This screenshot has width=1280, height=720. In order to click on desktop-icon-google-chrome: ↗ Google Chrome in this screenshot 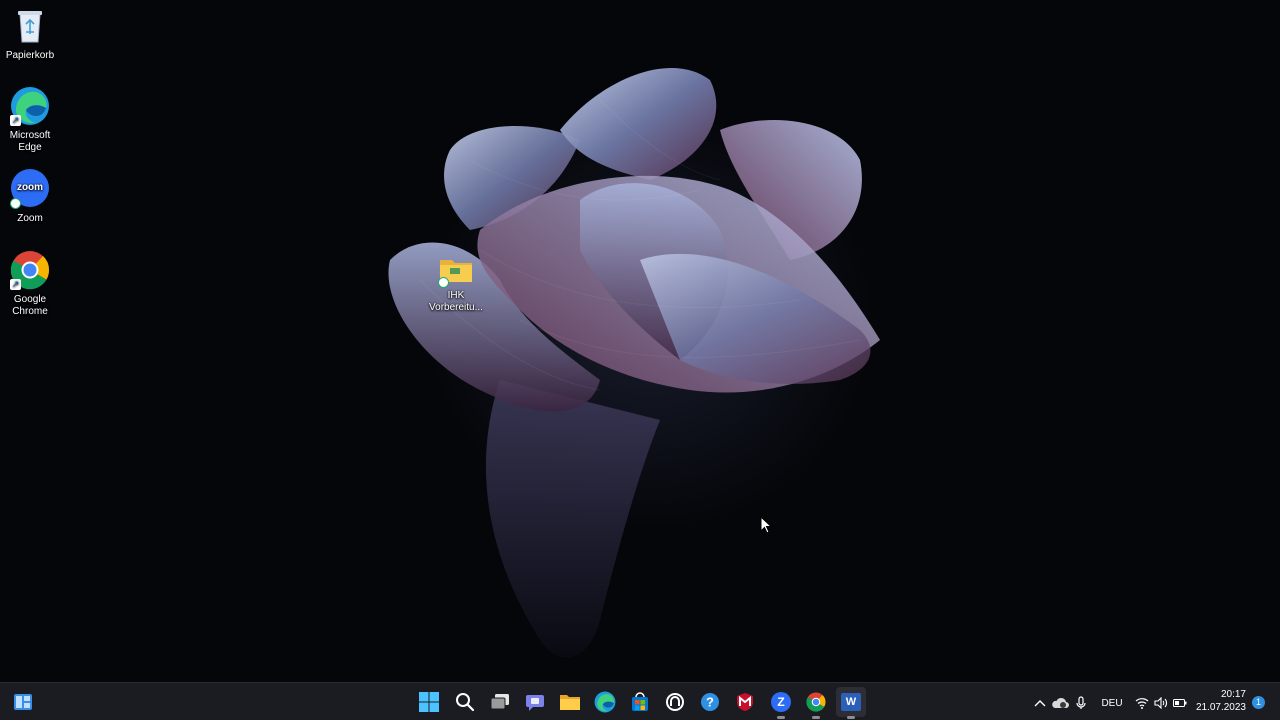, I will do `click(31, 284)`.